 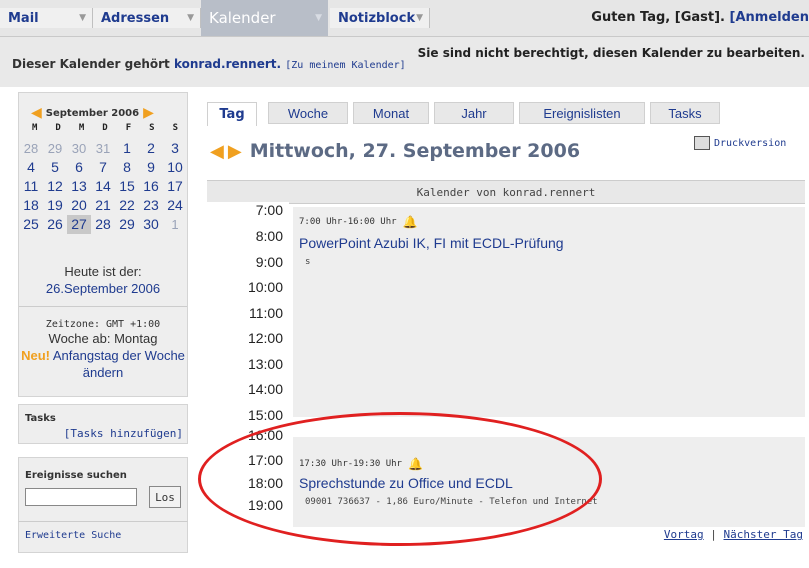 What do you see at coordinates (308, 113) in the screenshot?
I see `tab-woche: Woche` at bounding box center [308, 113].